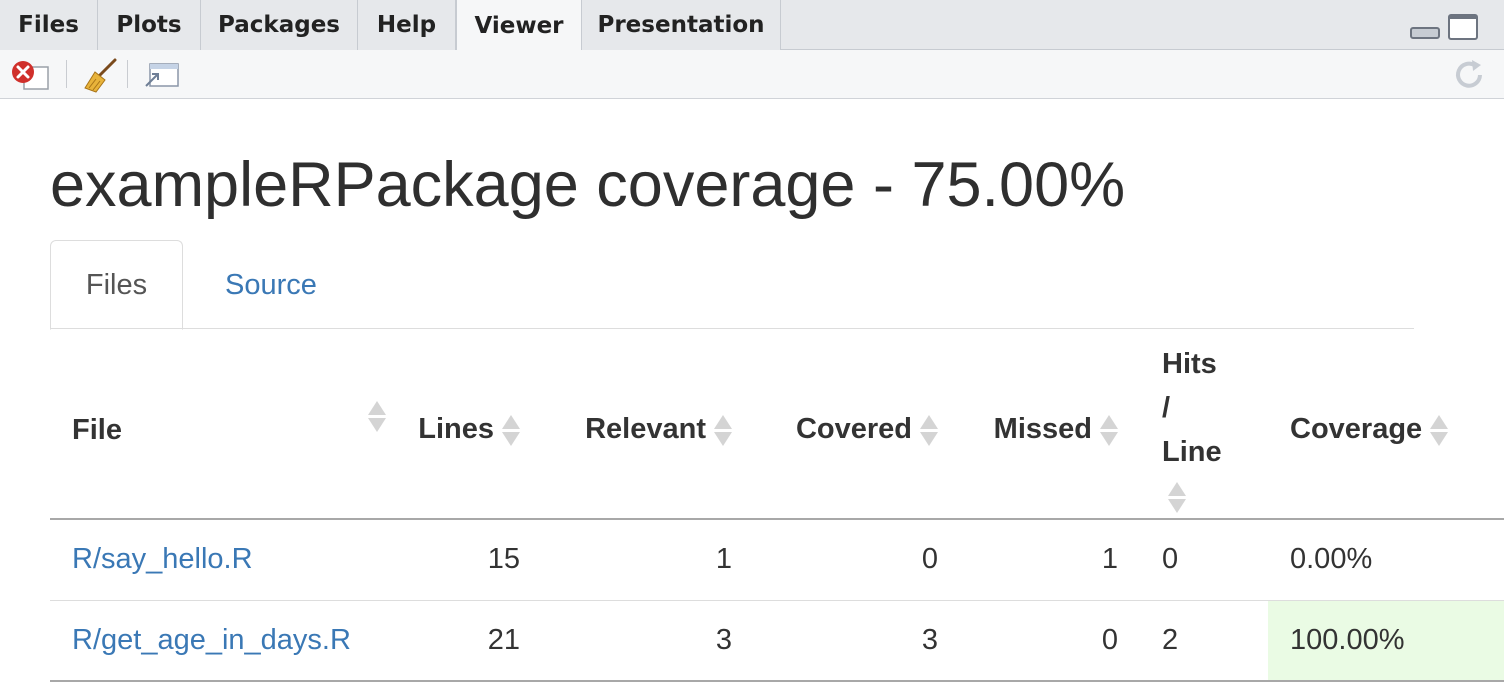  I want to click on missed-cell: 1, so click(1050, 560).